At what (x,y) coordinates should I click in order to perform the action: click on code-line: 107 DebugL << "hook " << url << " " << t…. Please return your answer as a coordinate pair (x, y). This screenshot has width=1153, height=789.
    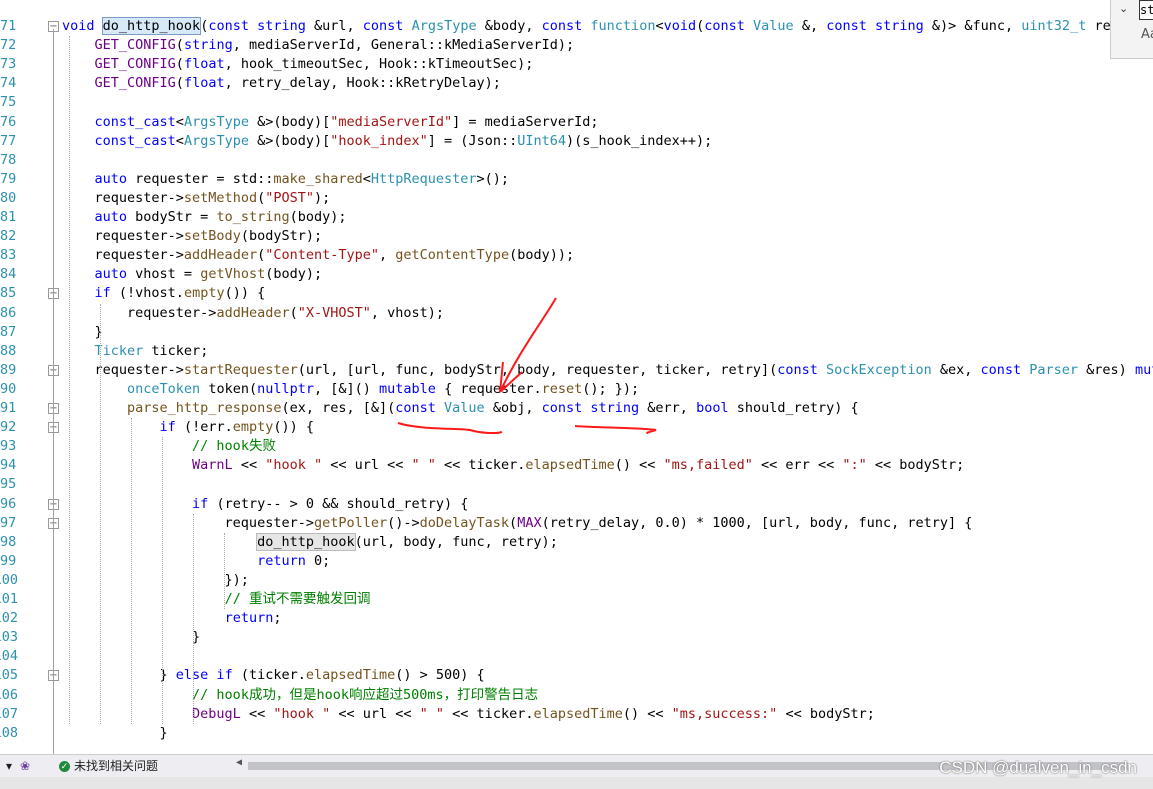
    Looking at the image, I should click on (576, 714).